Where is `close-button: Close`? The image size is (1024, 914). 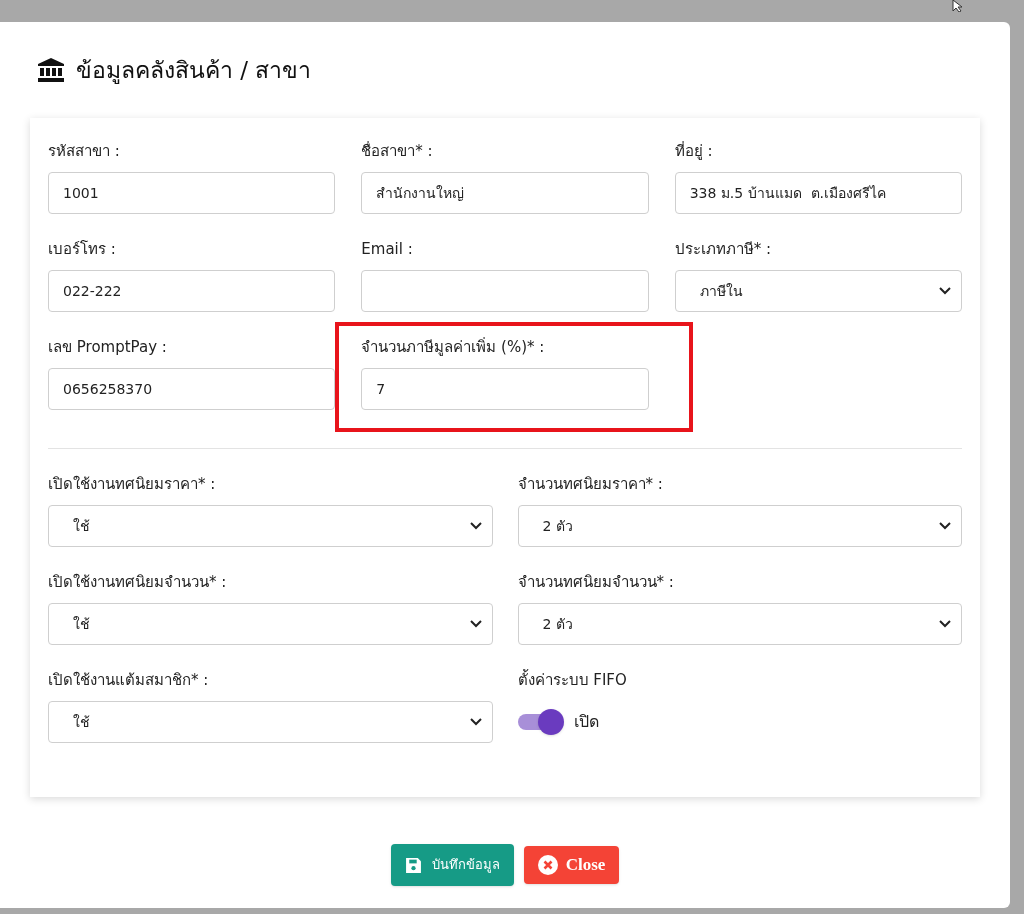 close-button: Close is located at coordinates (571, 865).